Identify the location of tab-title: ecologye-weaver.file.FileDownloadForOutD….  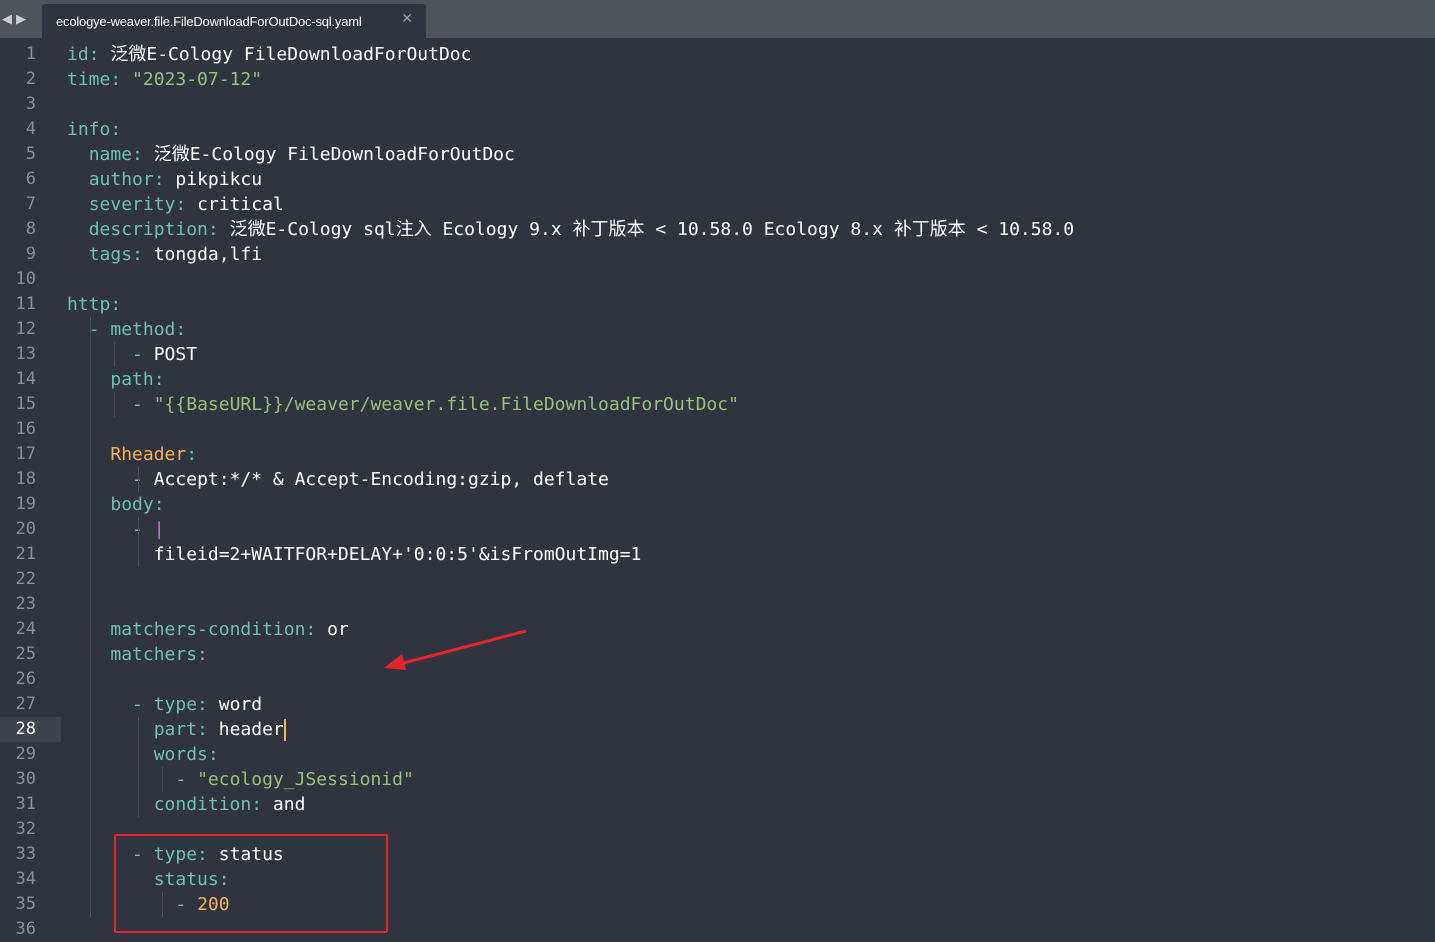
(209, 21).